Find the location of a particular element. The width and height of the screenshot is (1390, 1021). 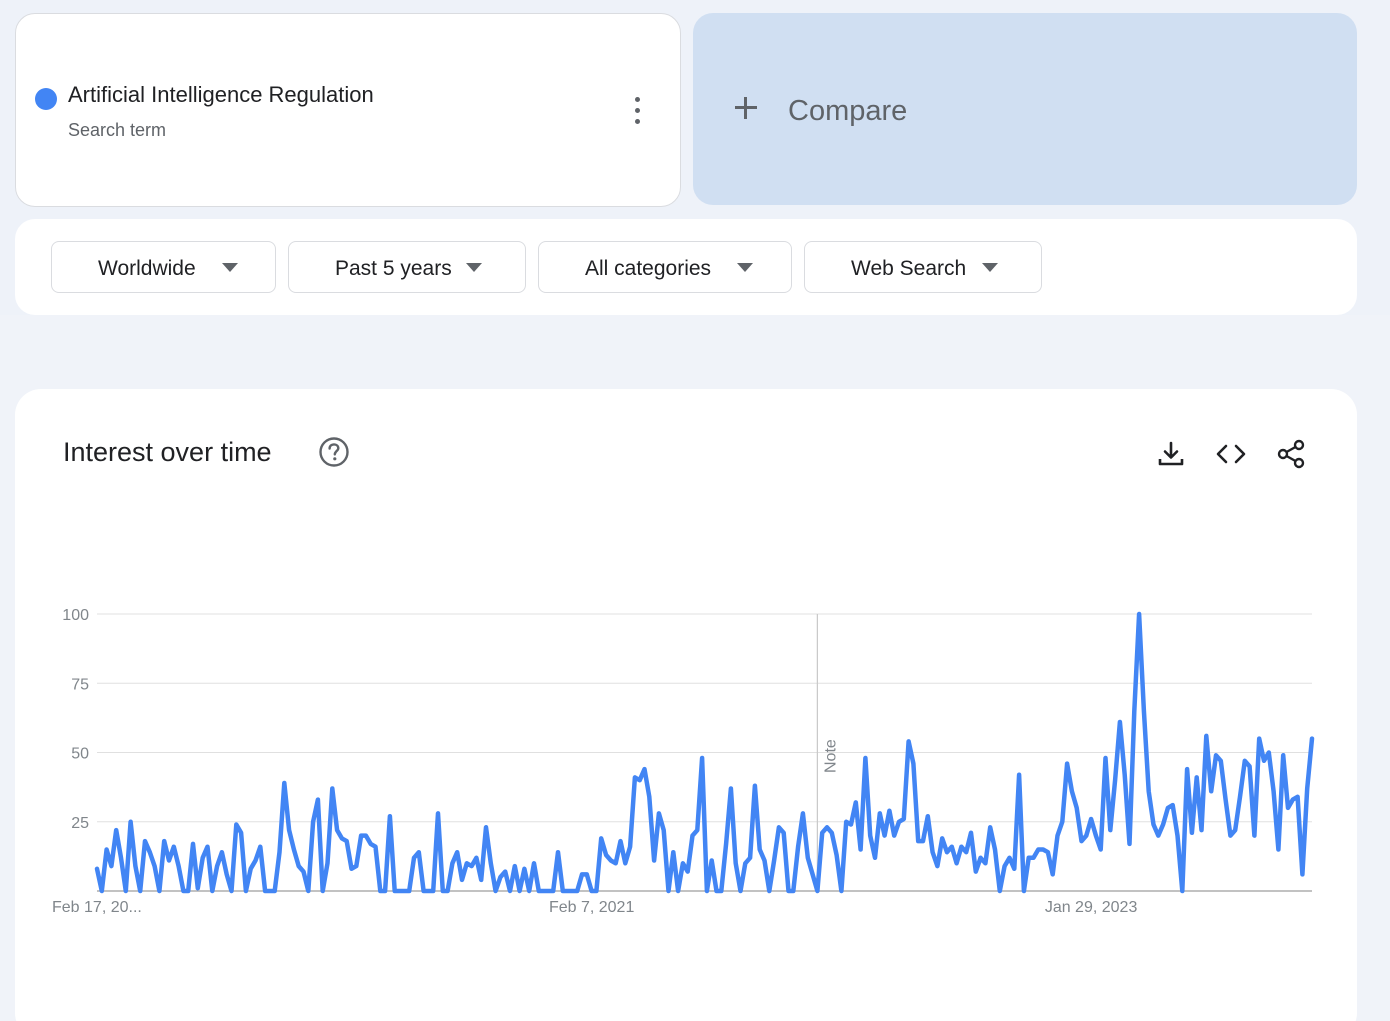

share-icon is located at coordinates (1291, 454).